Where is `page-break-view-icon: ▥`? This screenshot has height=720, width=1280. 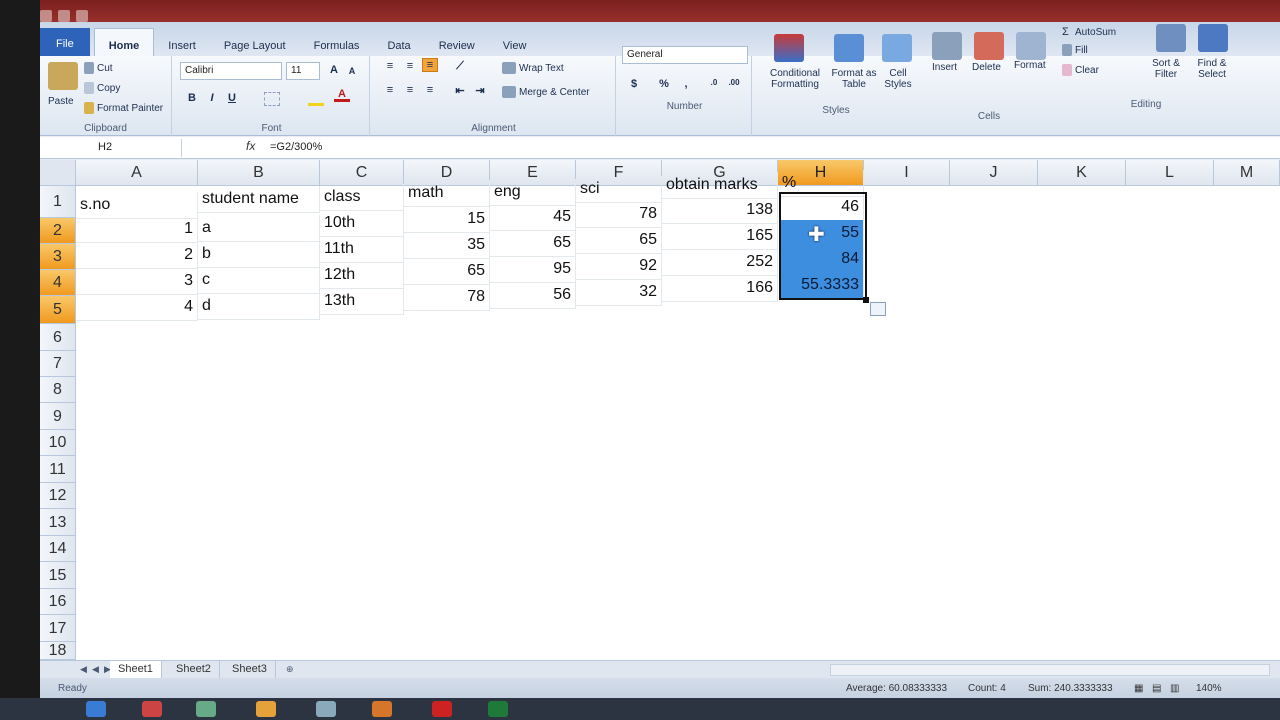
page-break-view-icon: ▥ is located at coordinates (1174, 688).